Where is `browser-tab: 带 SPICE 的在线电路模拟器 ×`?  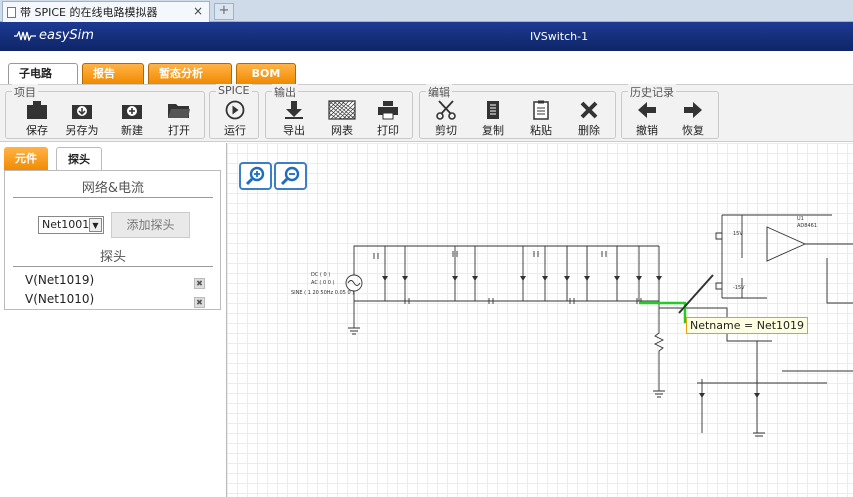 browser-tab: 带 SPICE 的在线电路模拟器 × is located at coordinates (106, 11).